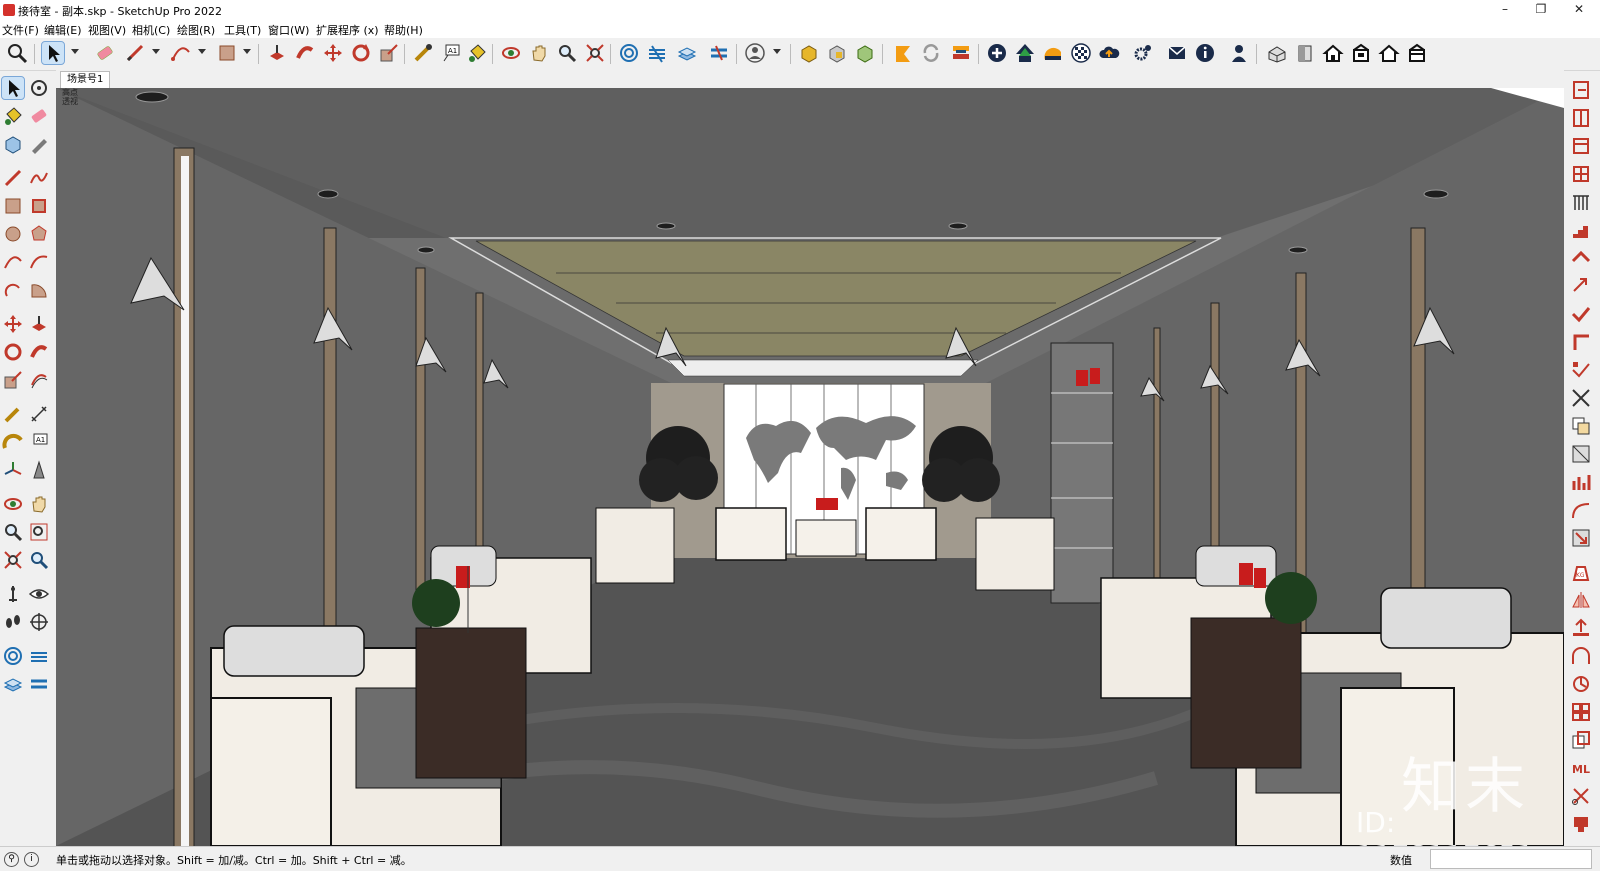  Describe the element at coordinates (39, 290) in the screenshot. I see `pie-icon` at that location.